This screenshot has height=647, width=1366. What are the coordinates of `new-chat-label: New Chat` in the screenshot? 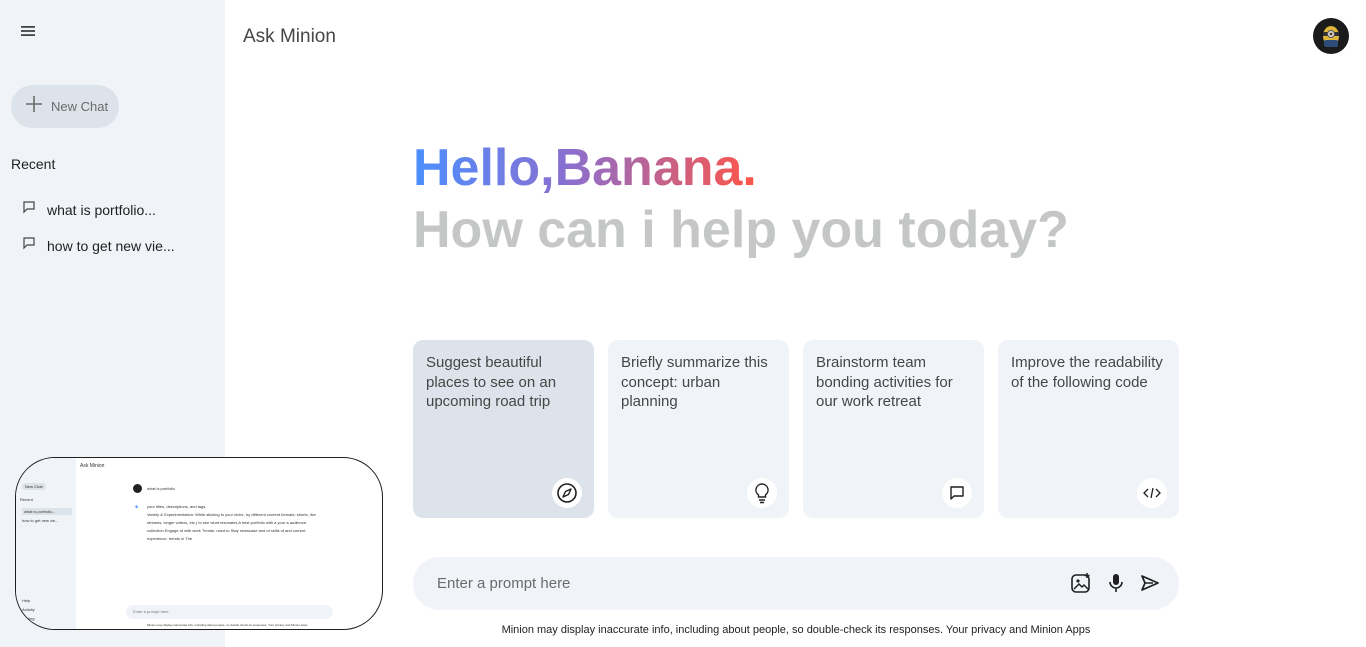 It's located at (80, 106).